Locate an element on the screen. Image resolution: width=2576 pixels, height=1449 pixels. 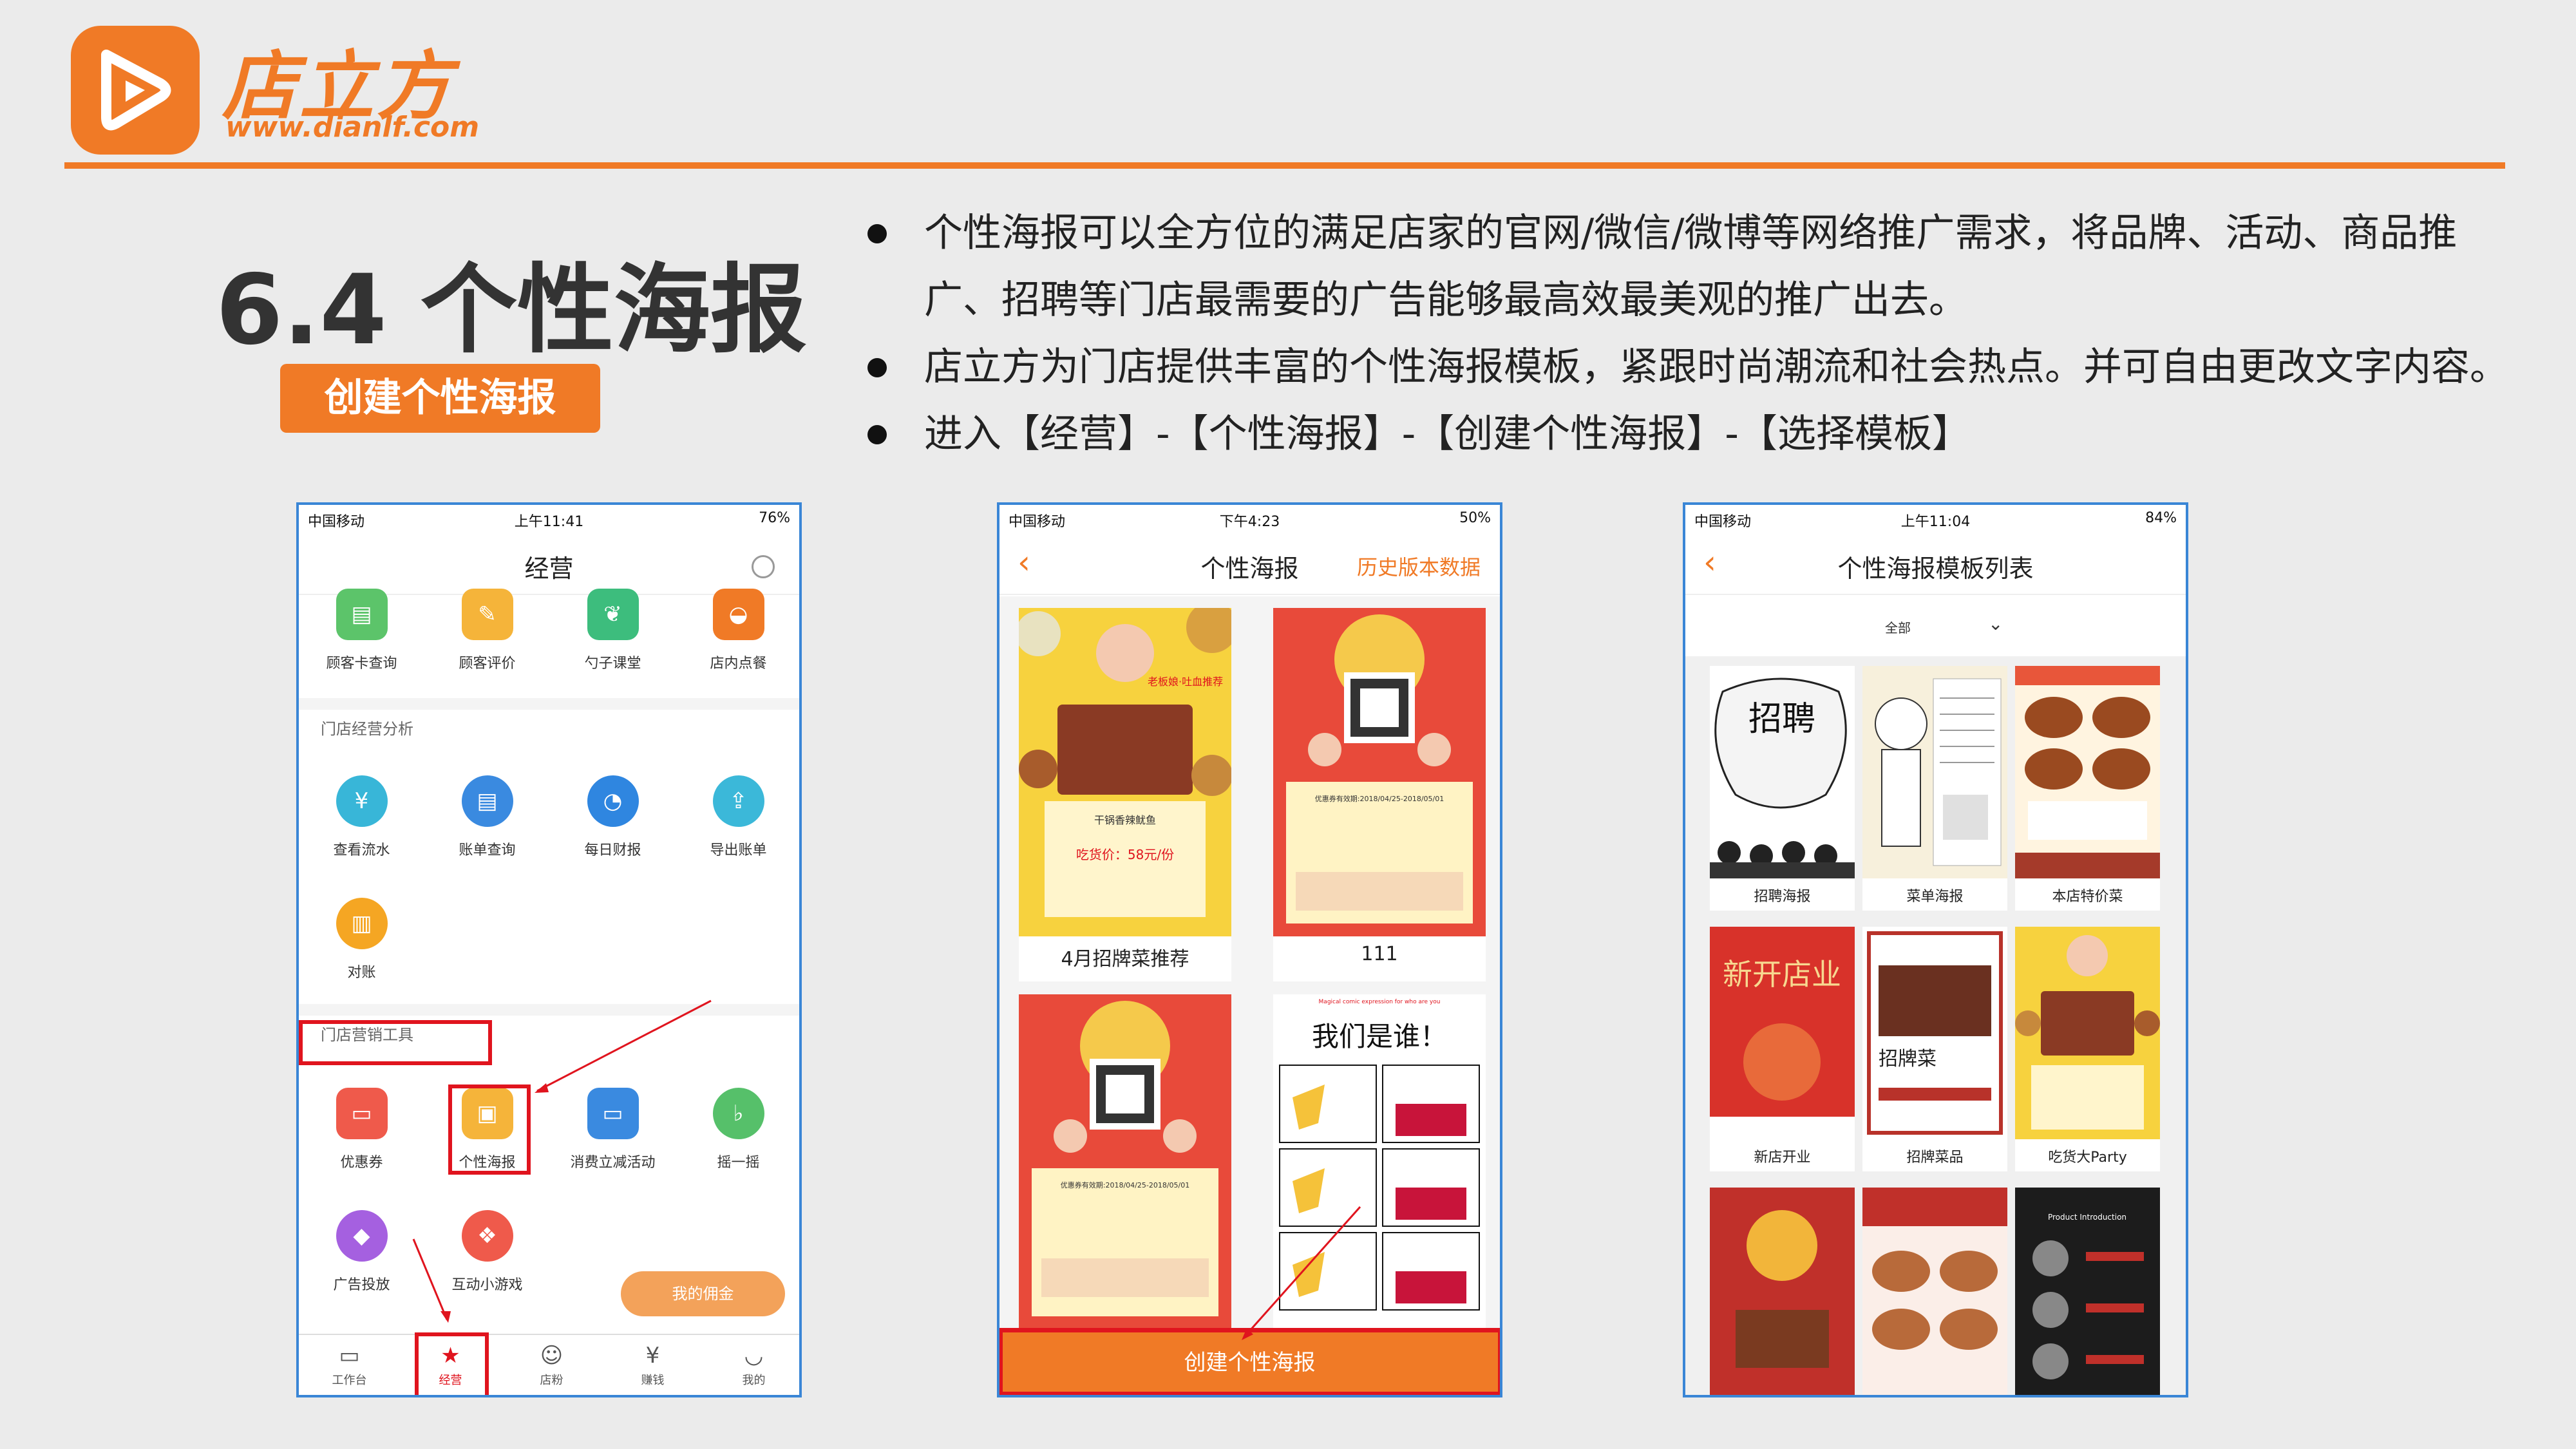
phone-screenshot-templates: 中国移动 上午11:04 84% ‹ 个性海报模板列表 全部 ⌄ 招聘 招聘海报 is located at coordinates (1935, 949).